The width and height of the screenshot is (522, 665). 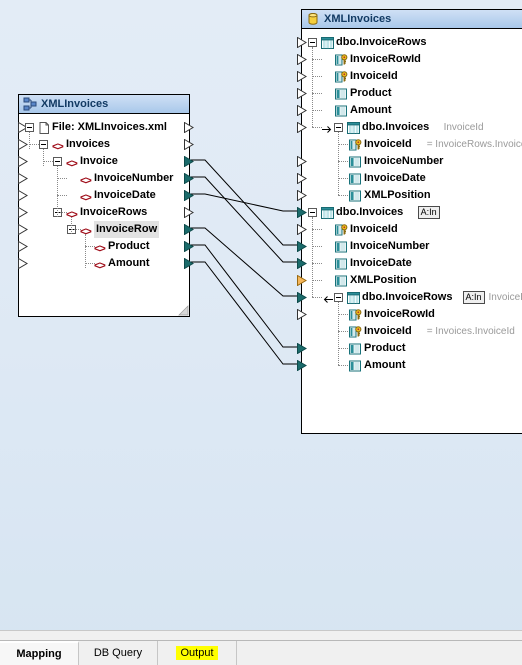 I want to click on source-tree-row: <>Invoices, so click(x=104, y=144).